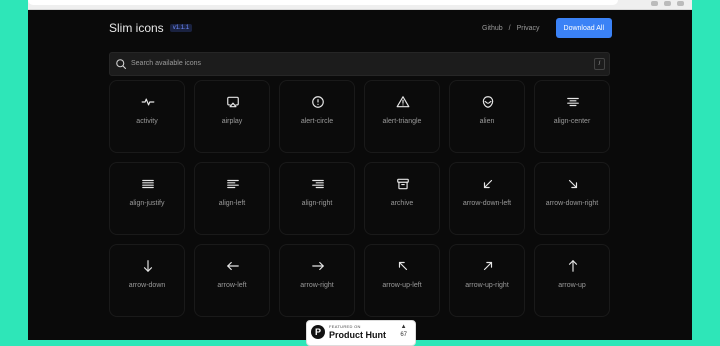  What do you see at coordinates (492, 28) in the screenshot?
I see `github-link: Github` at bounding box center [492, 28].